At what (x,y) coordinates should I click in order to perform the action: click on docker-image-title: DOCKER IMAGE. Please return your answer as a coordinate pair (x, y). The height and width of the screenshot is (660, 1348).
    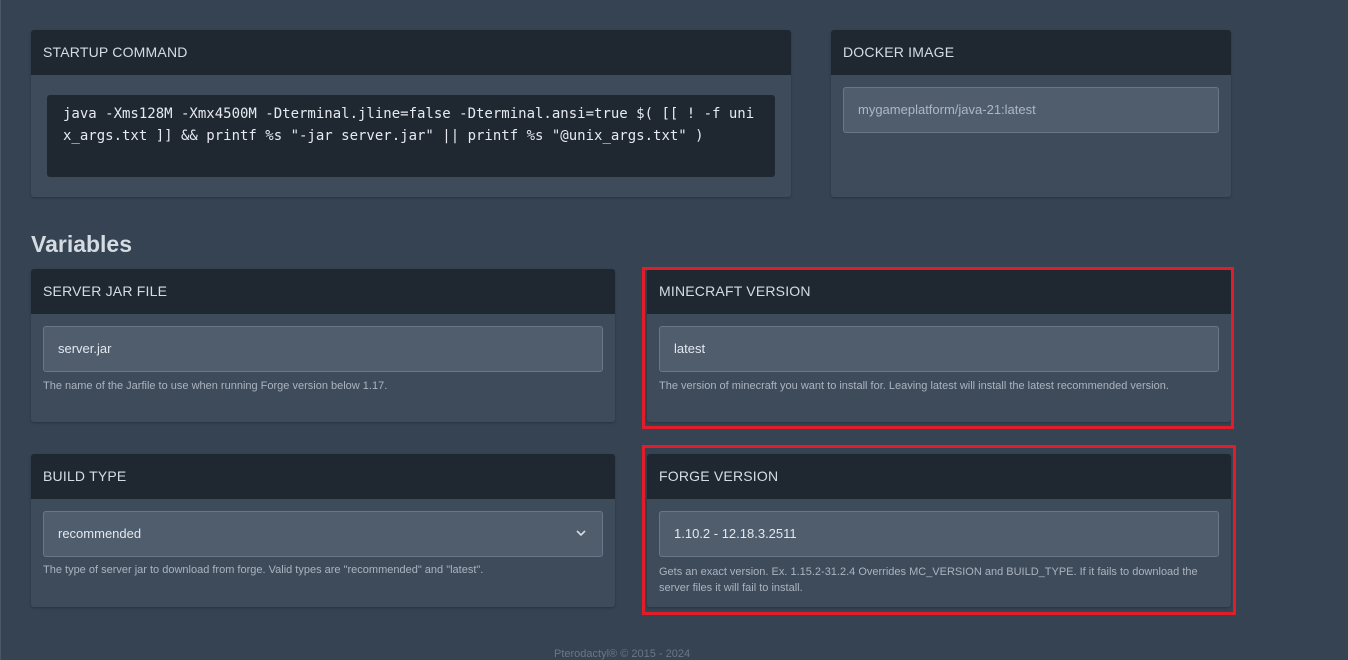
    Looking at the image, I should click on (1031, 52).